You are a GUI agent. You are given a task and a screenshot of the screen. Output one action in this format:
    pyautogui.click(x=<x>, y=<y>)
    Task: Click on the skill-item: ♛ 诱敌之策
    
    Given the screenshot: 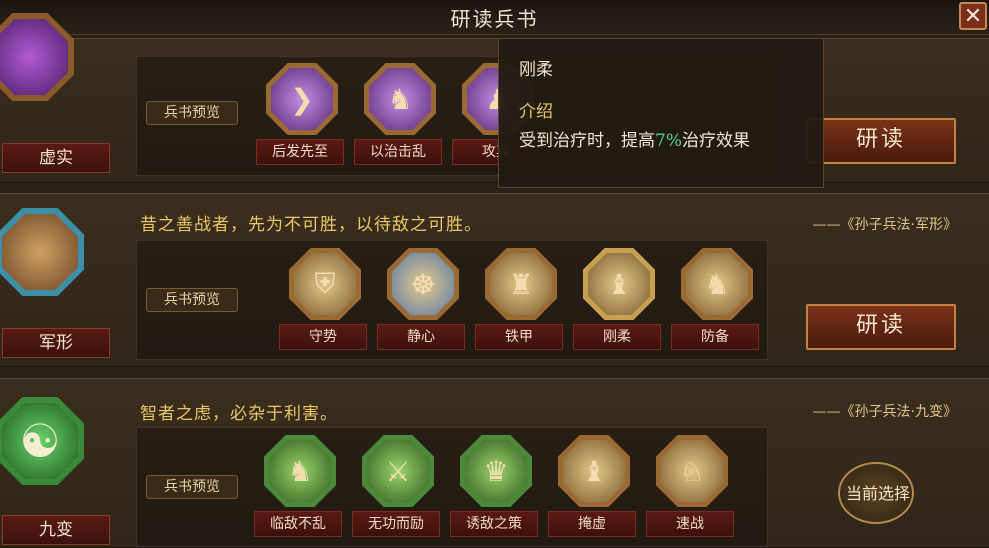 What is the action you would take?
    pyautogui.click(x=496, y=490)
    